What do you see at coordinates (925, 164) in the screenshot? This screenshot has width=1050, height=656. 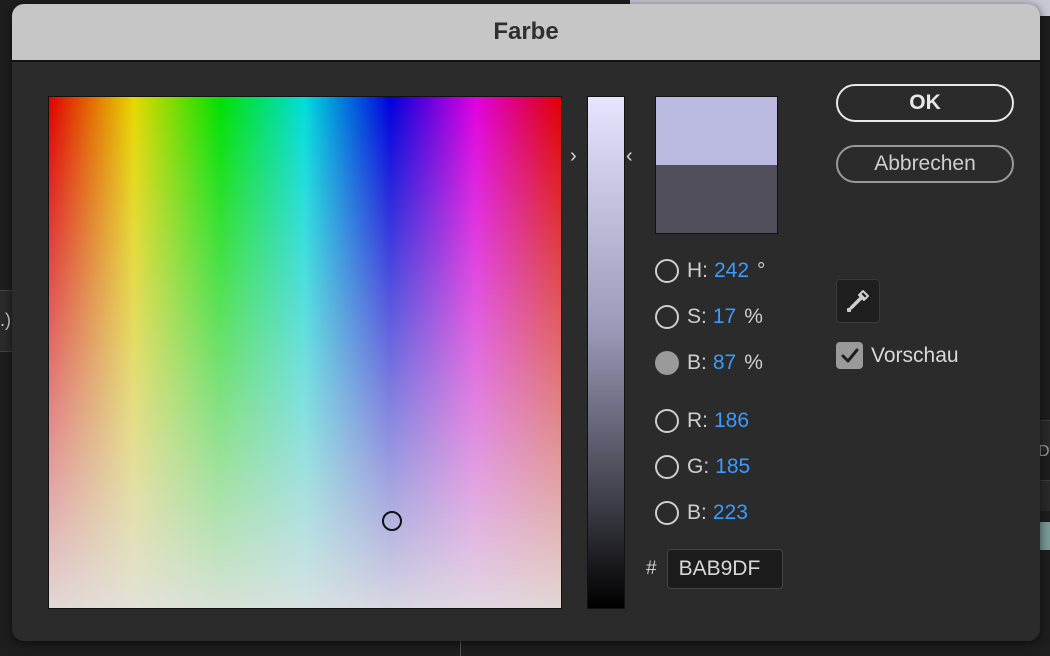 I see `cancel-button: Abbrechen` at bounding box center [925, 164].